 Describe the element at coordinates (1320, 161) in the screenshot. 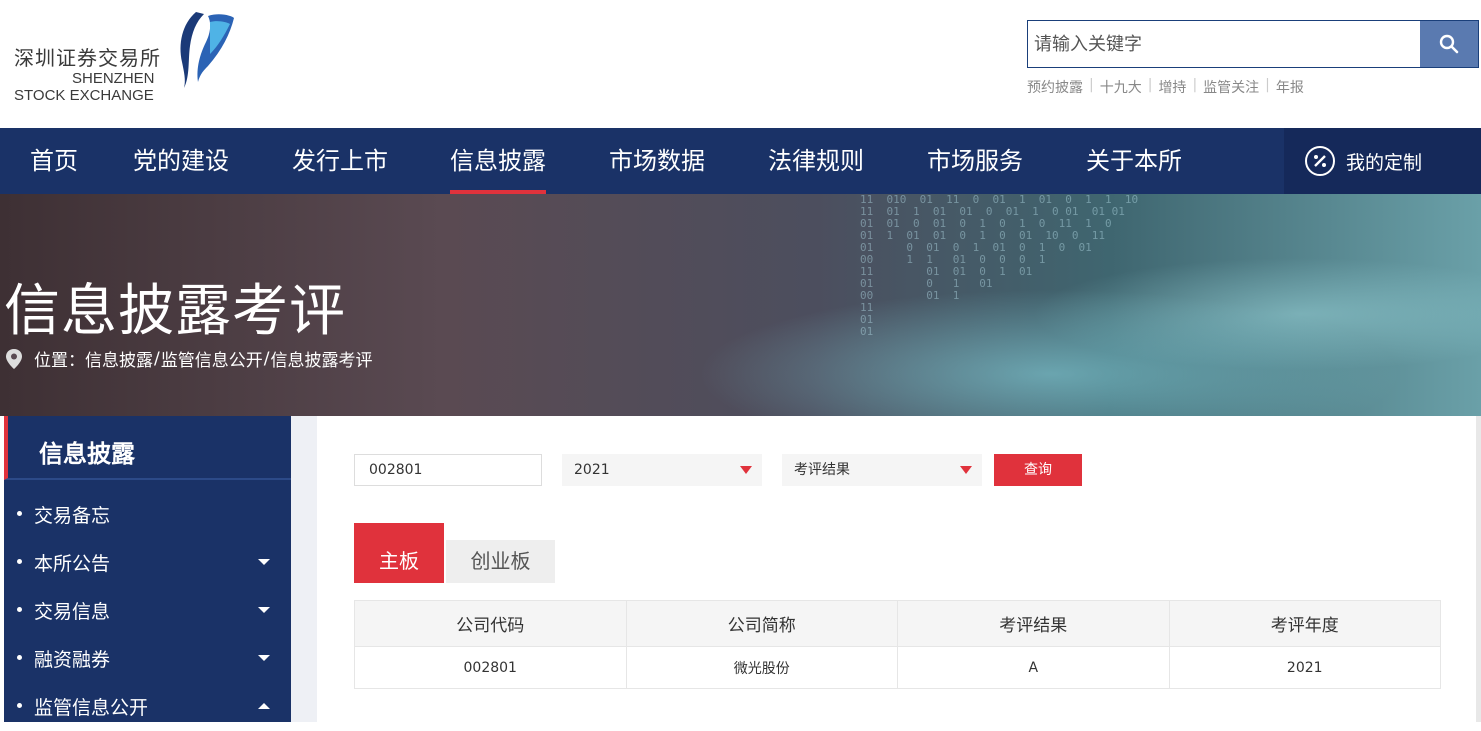

I see `customize-icon` at that location.